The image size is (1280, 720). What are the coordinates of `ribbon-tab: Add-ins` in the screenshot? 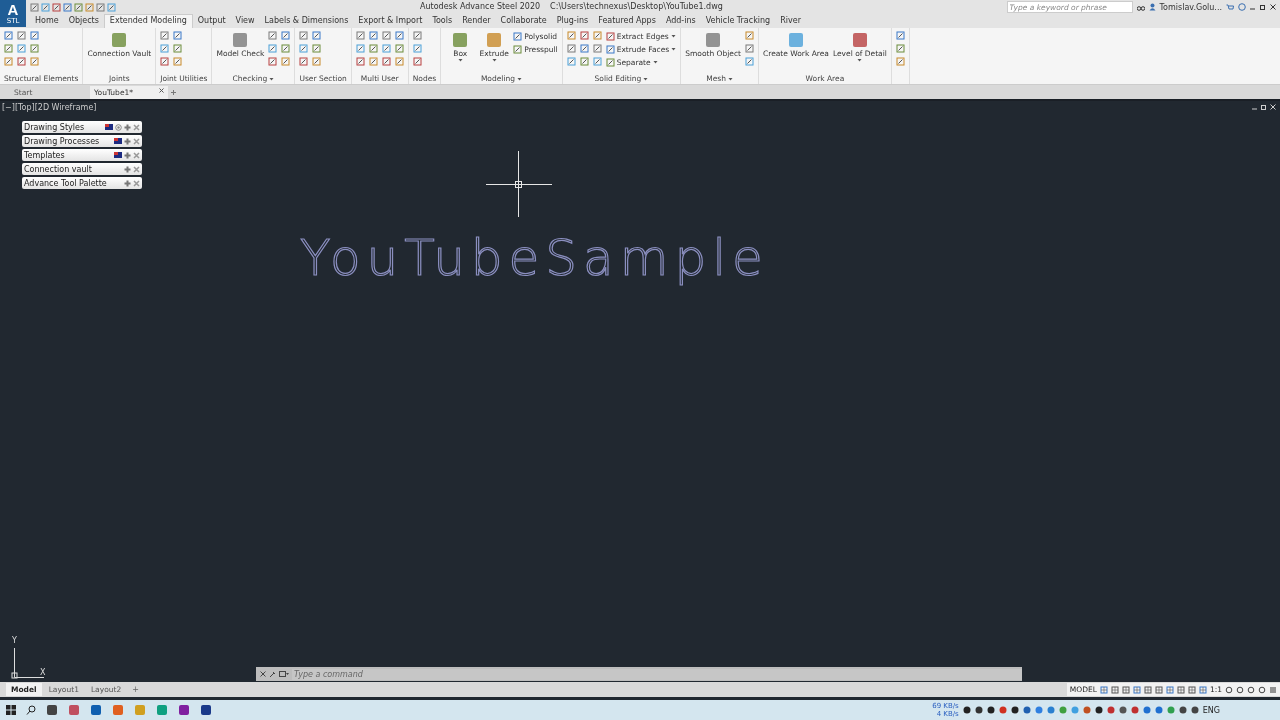 It's located at (680, 21).